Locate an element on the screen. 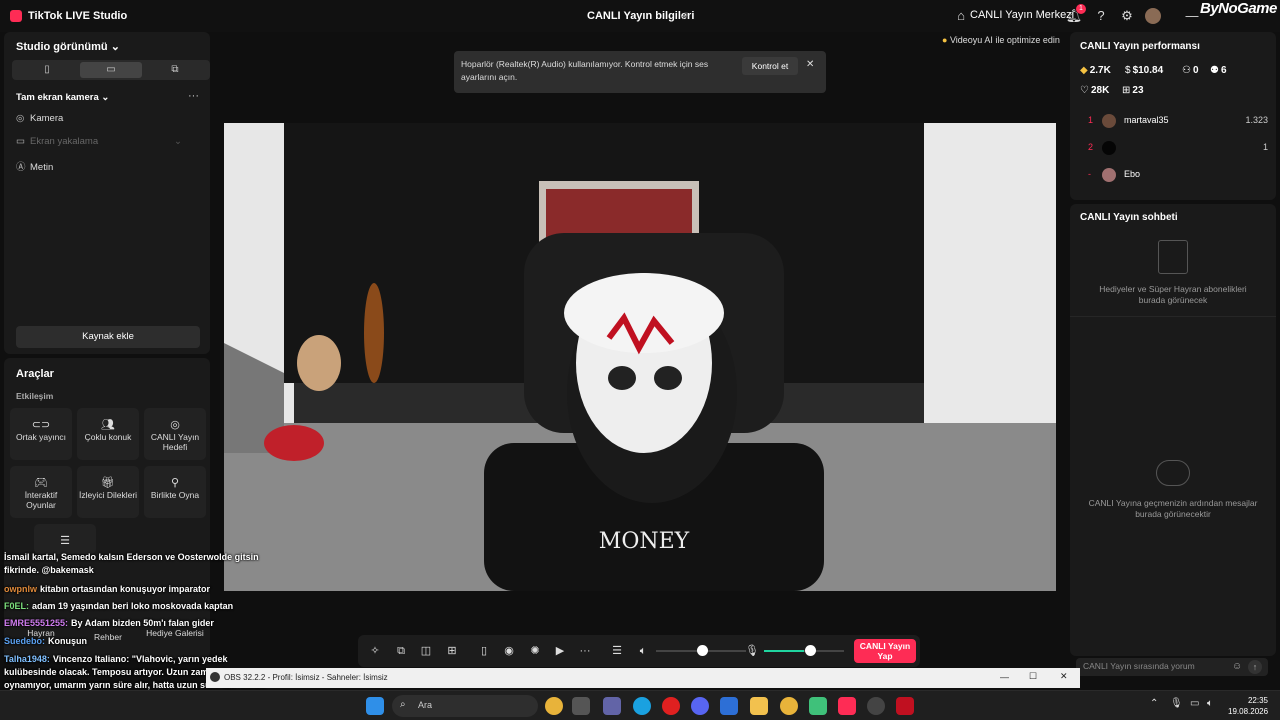 This screenshot has width=1280, height=720. go-live-button: CANLI Yayın Yap is located at coordinates (885, 651).